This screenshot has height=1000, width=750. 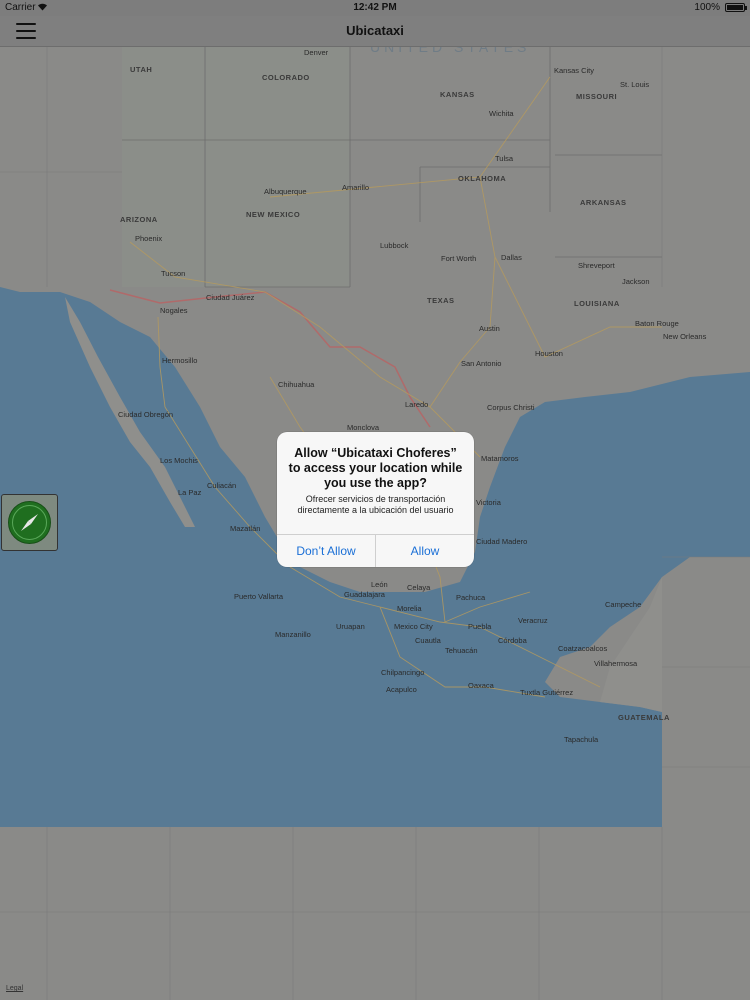 I want to click on state-label: KANSAS, so click(x=457, y=94).